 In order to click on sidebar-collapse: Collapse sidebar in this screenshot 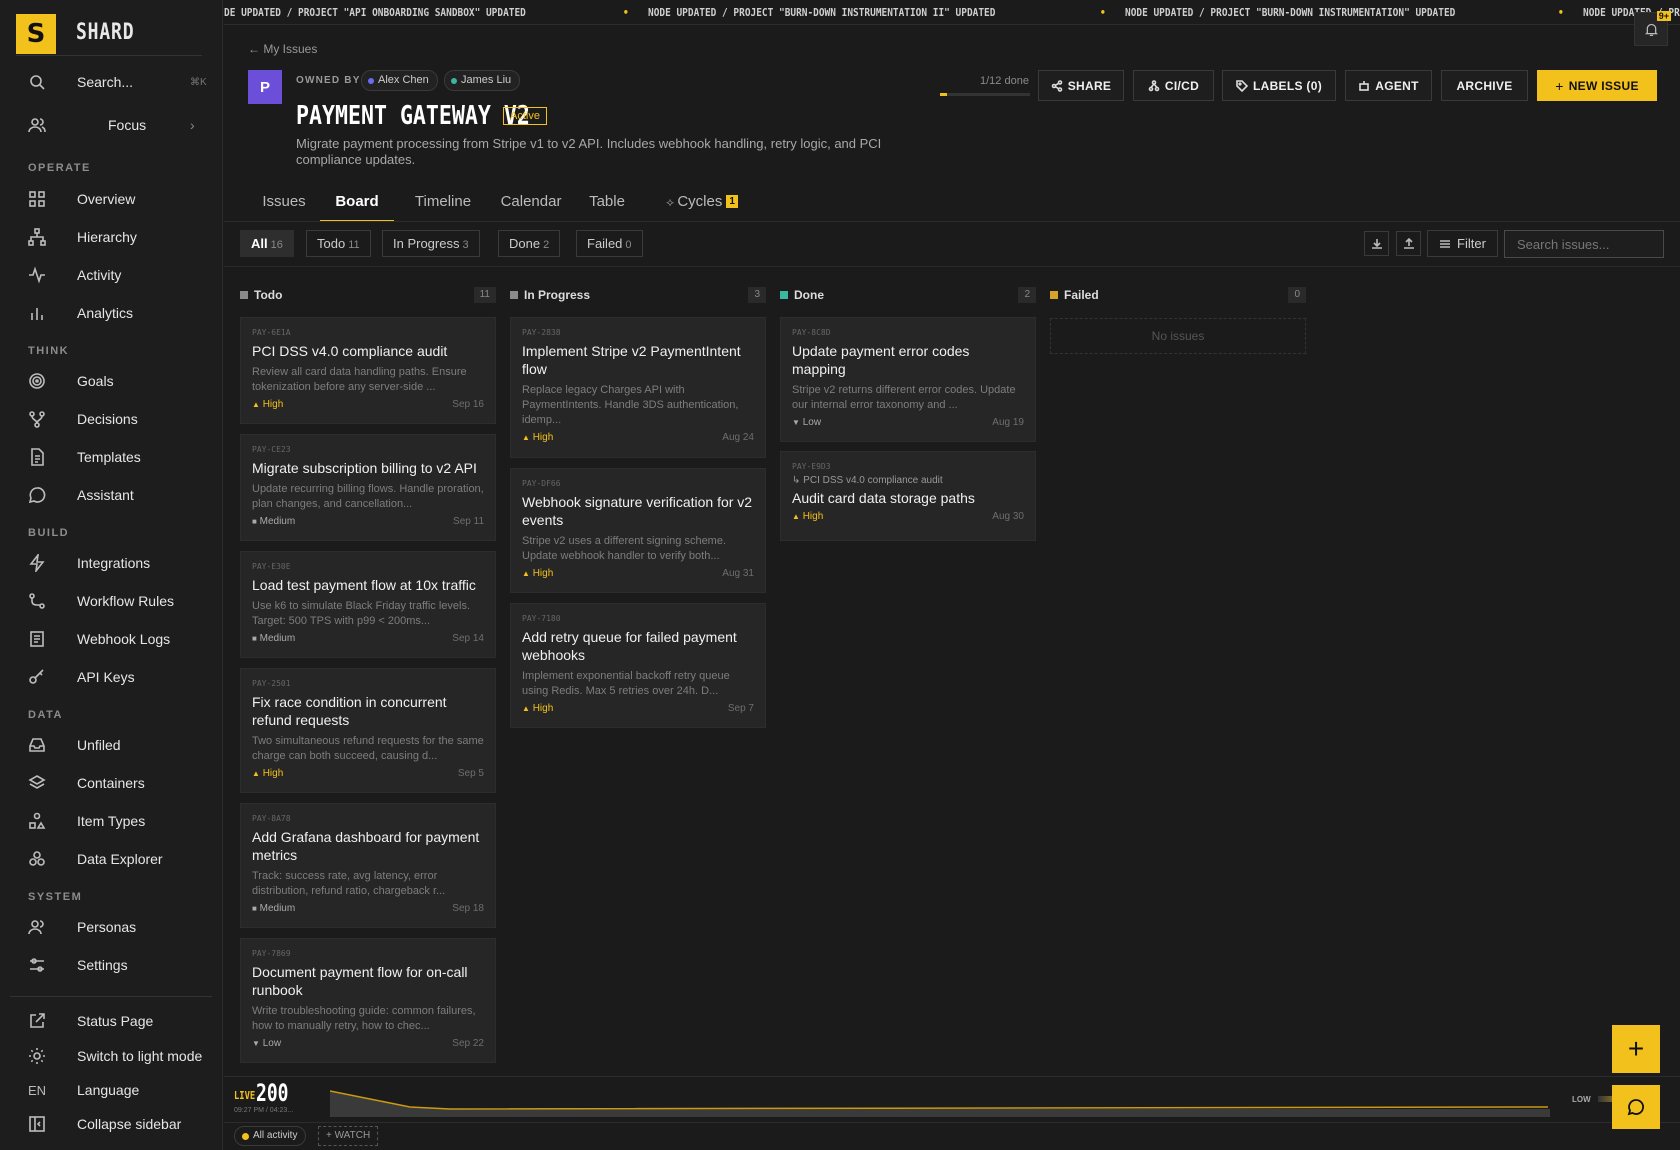, I will do `click(111, 1124)`.